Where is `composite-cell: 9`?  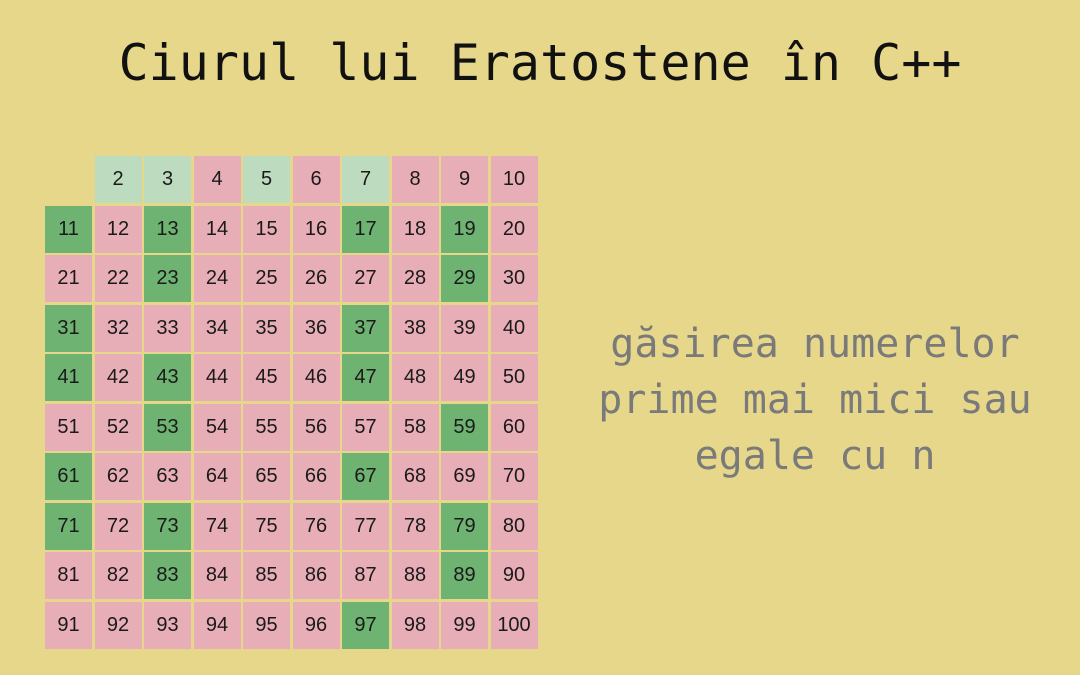
composite-cell: 9 is located at coordinates (464, 179).